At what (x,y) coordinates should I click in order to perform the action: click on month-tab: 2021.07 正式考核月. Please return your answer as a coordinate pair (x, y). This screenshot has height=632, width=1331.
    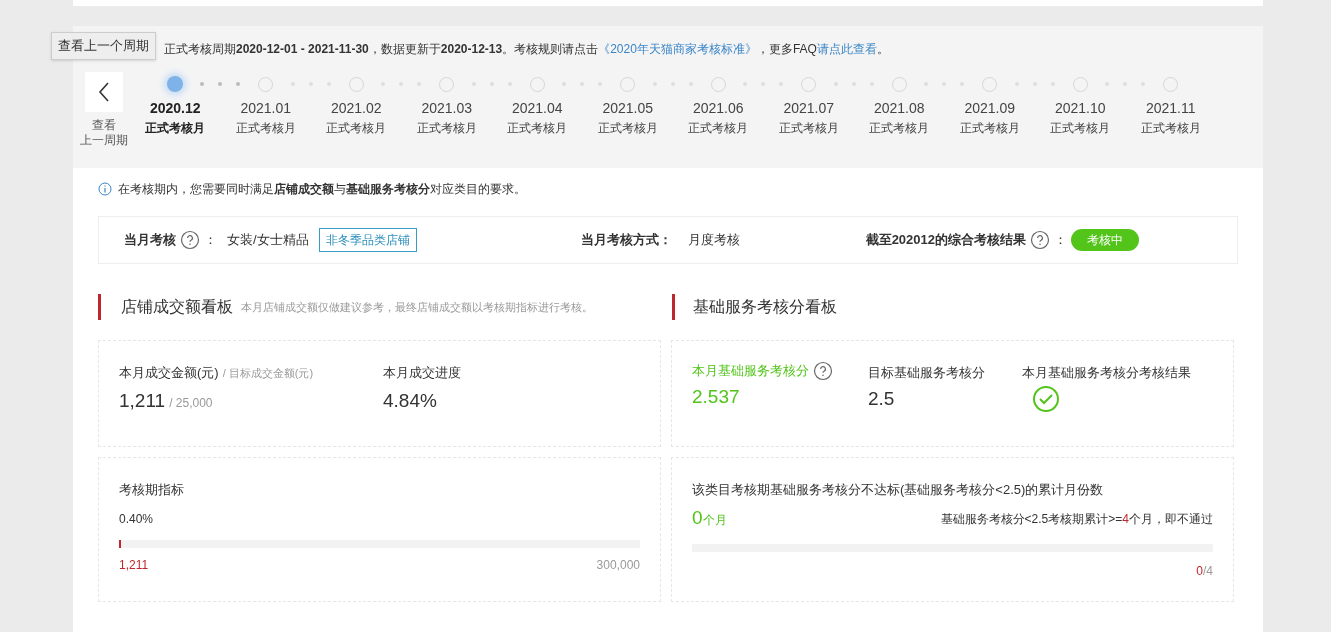
    Looking at the image, I should click on (808, 116).